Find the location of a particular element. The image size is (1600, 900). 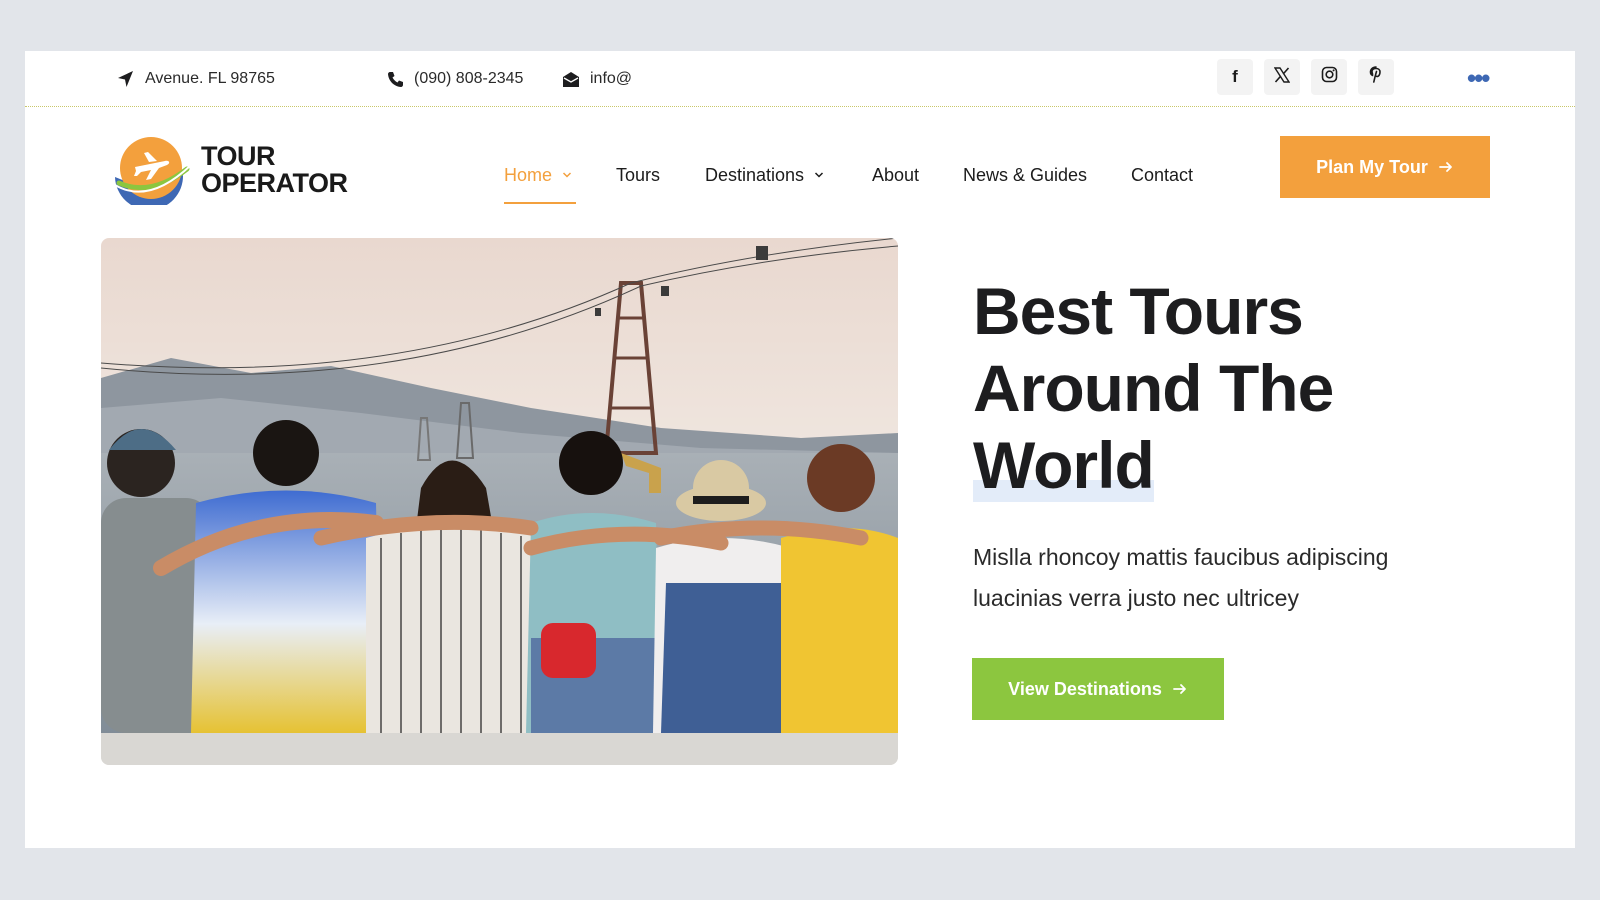

nav-item-home: Home is located at coordinates (538, 175).